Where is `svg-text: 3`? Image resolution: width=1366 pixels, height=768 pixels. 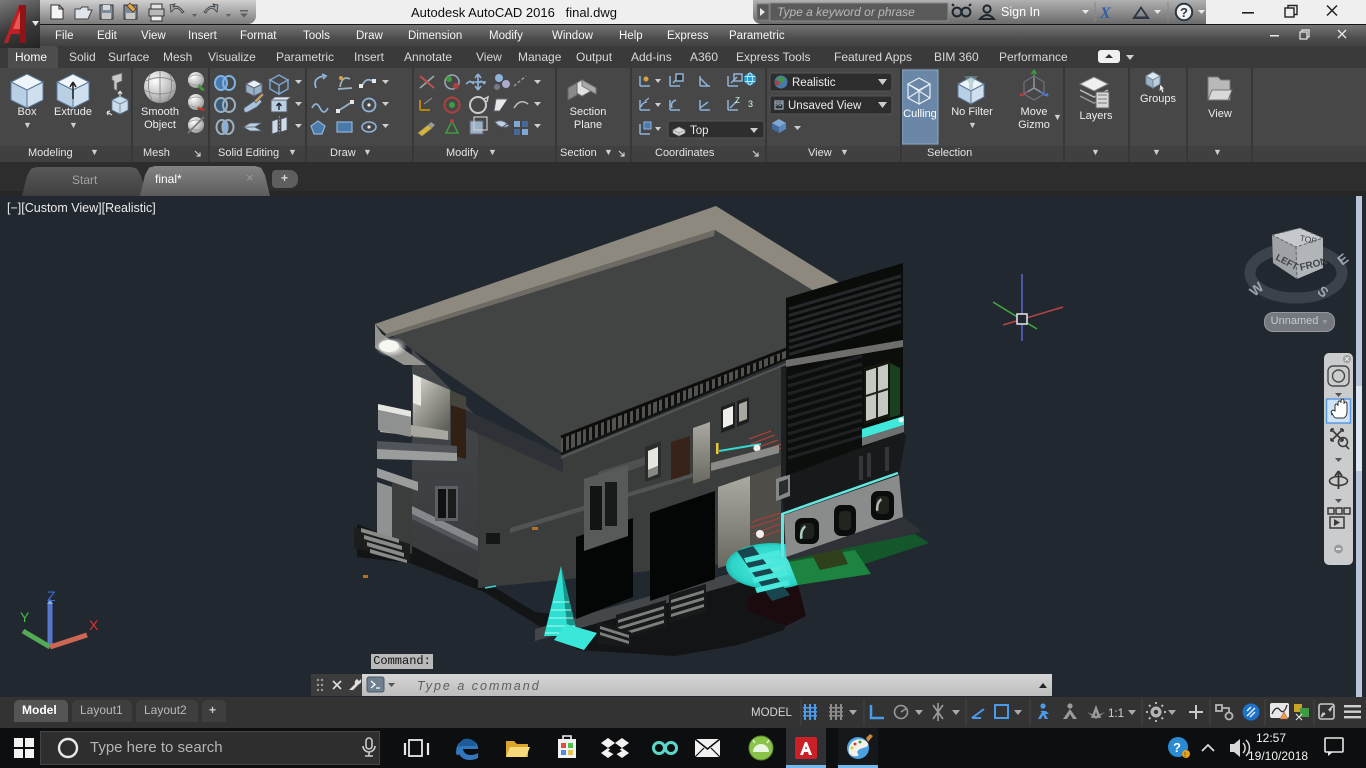
svg-text: 3 is located at coordinates (750, 104).